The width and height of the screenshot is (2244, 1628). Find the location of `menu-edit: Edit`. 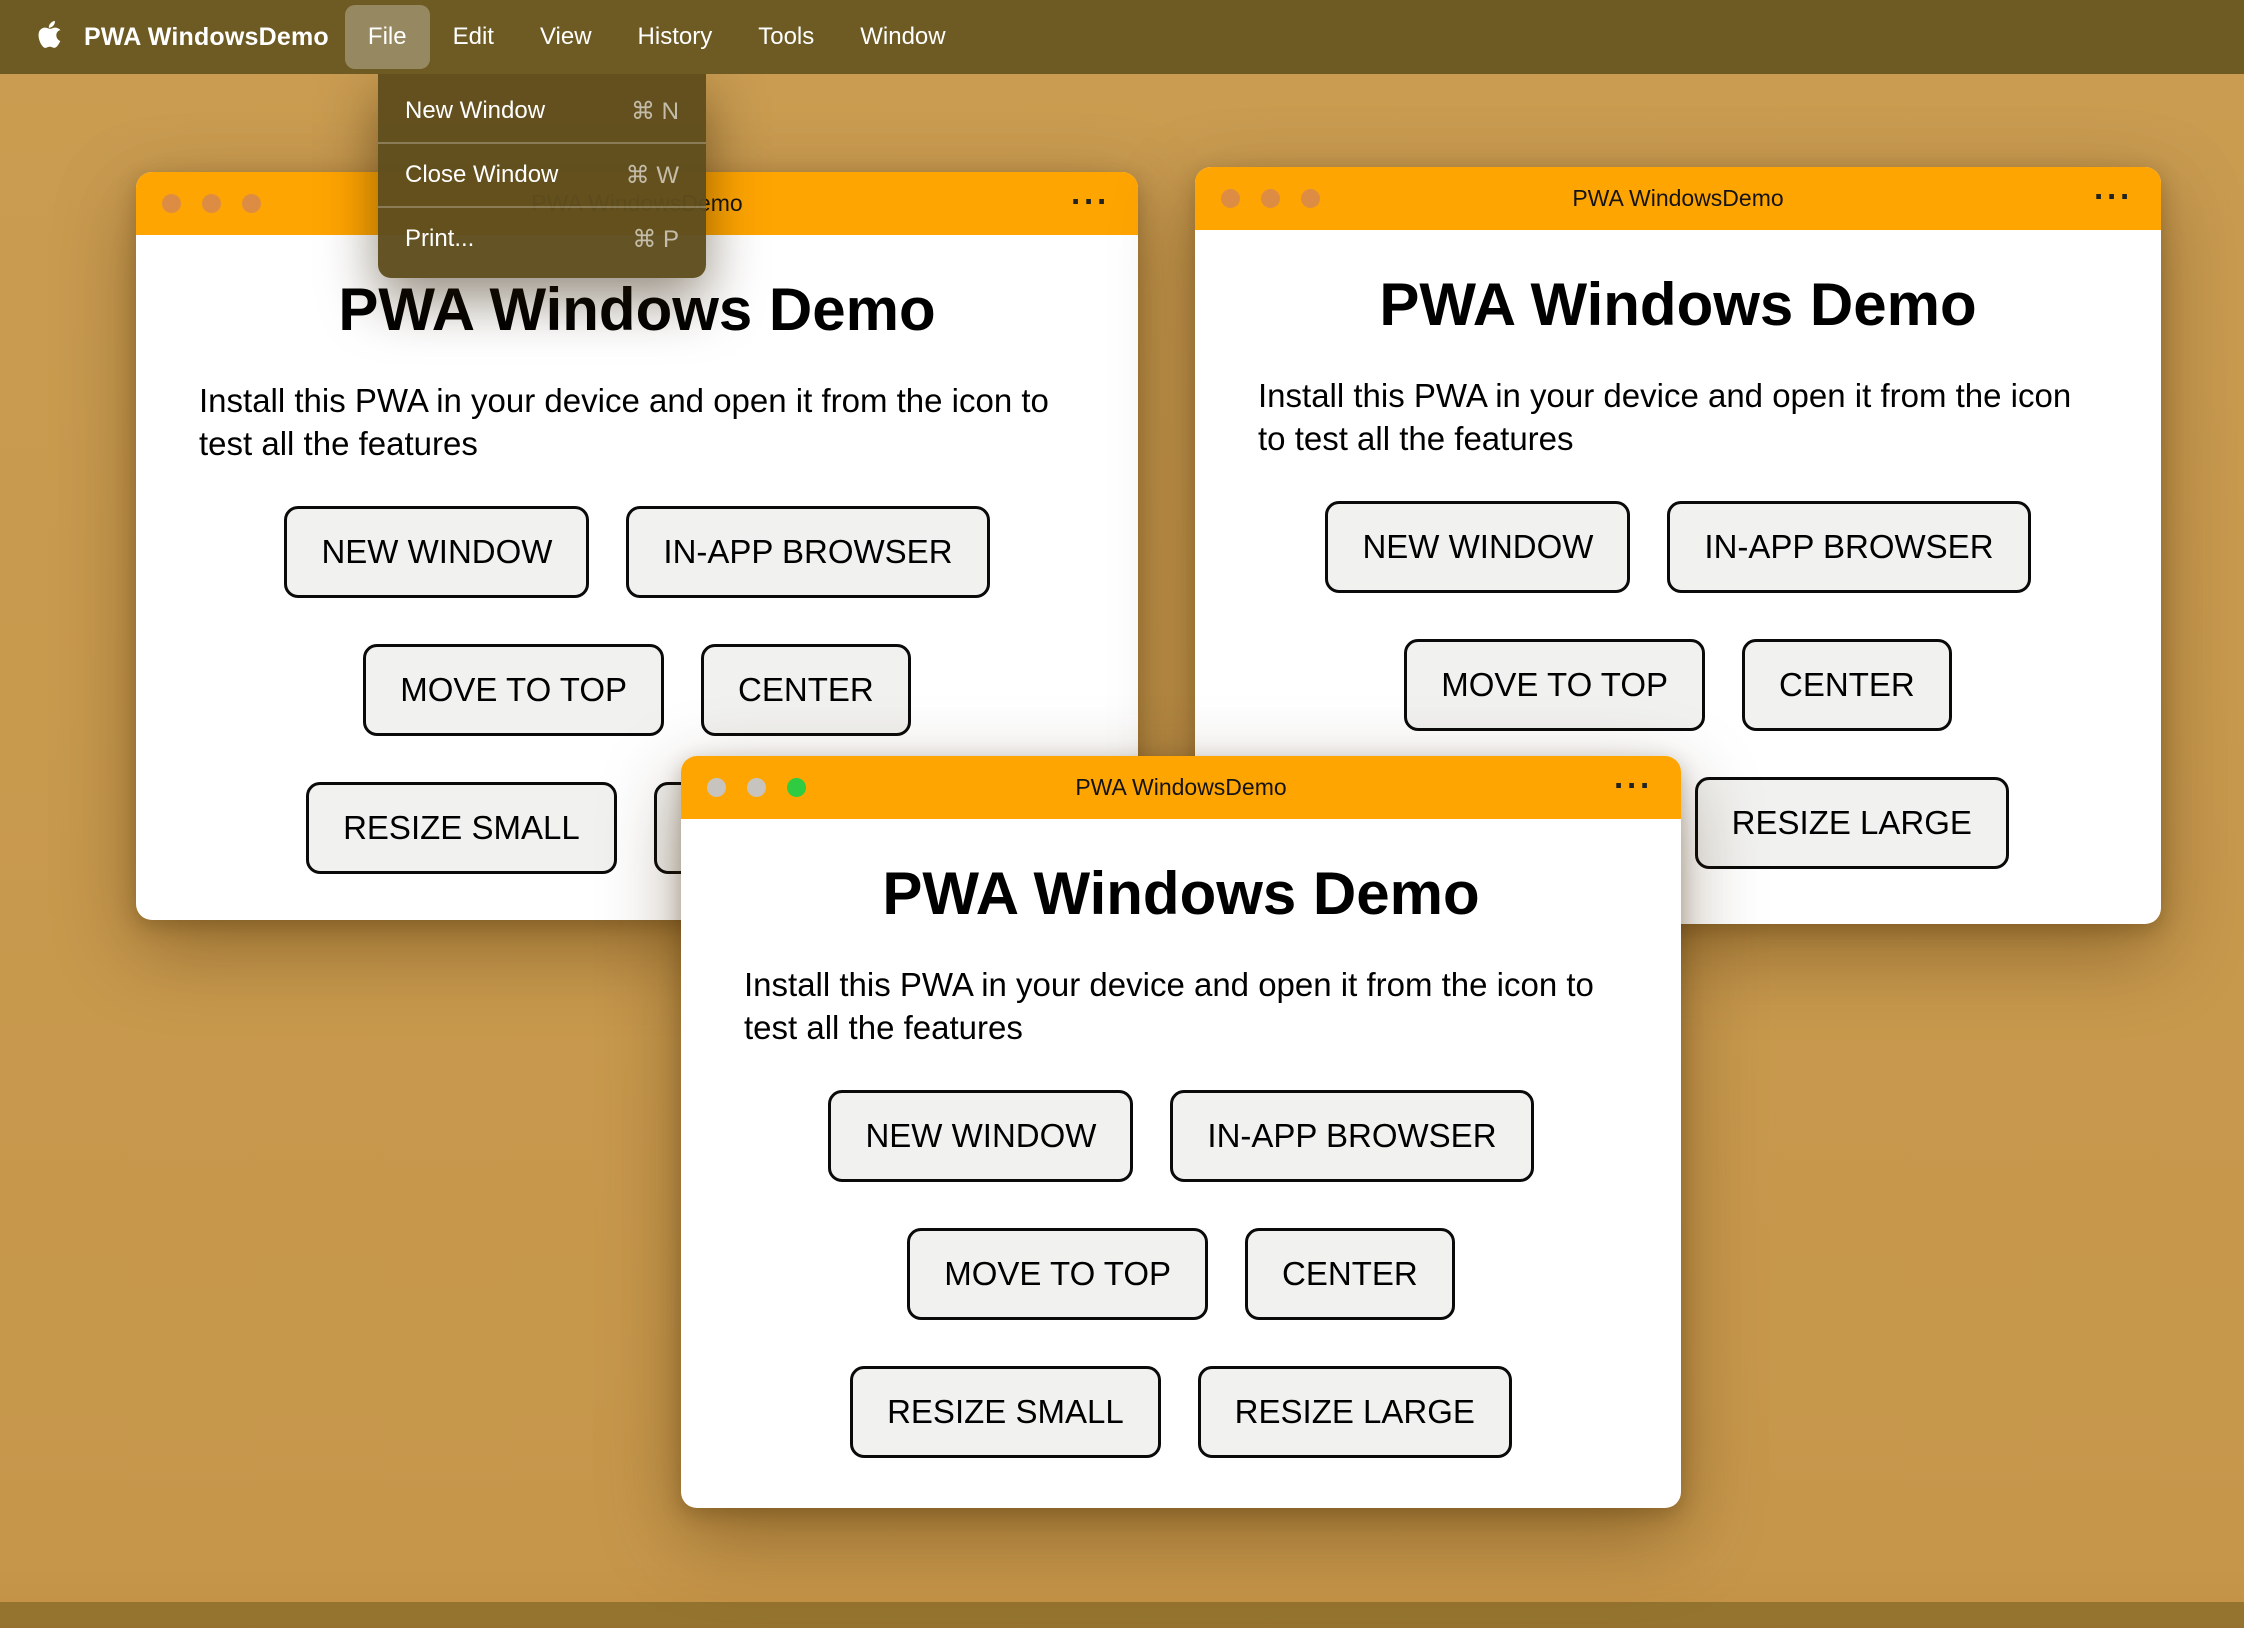

menu-edit: Edit is located at coordinates (473, 37).